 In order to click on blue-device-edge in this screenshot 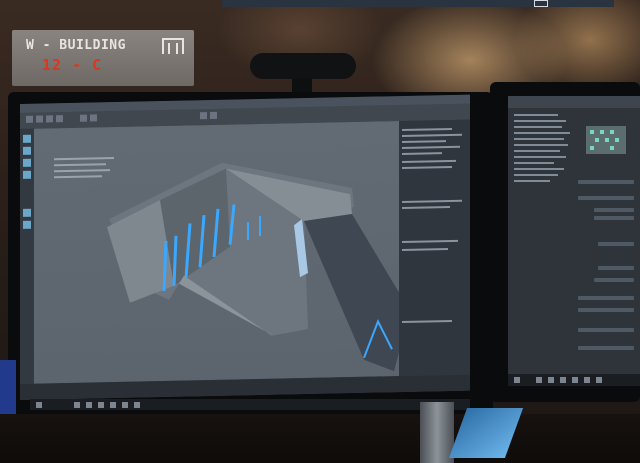, I will do `click(8, 390)`.